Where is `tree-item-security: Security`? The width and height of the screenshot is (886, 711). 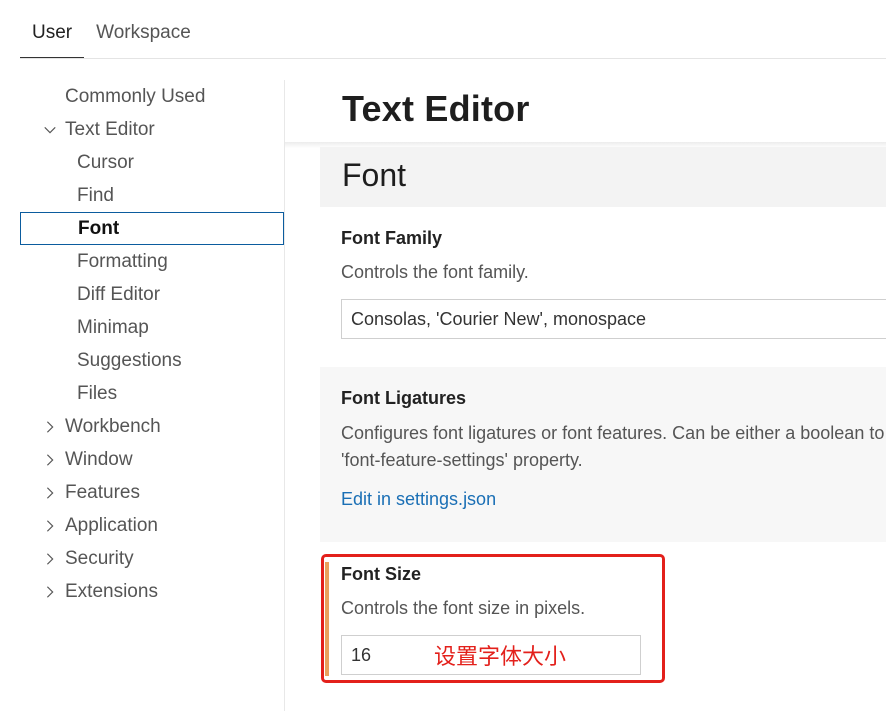
tree-item-security: Security is located at coordinates (152, 558).